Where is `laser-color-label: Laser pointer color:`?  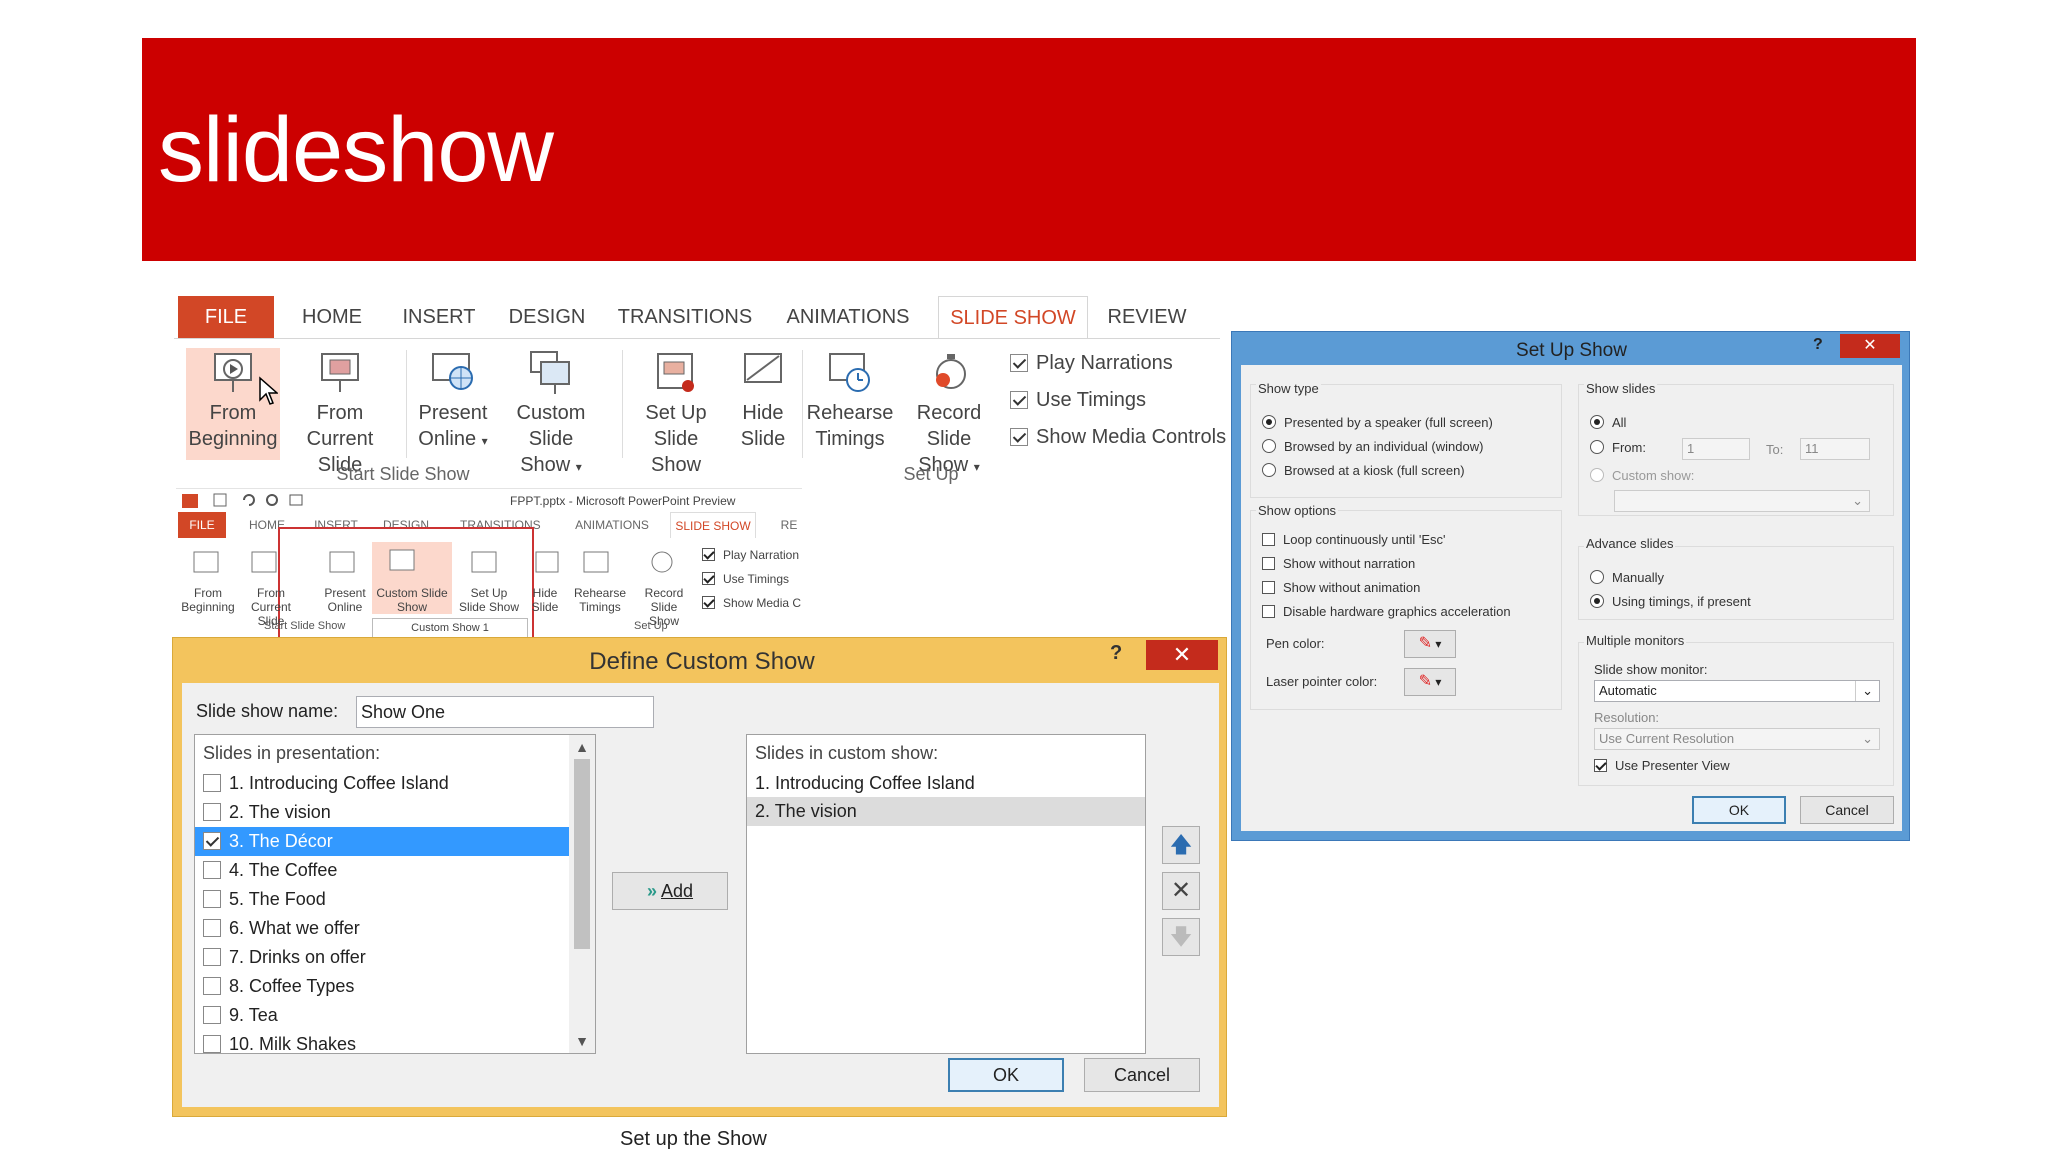 laser-color-label: Laser pointer color: is located at coordinates (1322, 681).